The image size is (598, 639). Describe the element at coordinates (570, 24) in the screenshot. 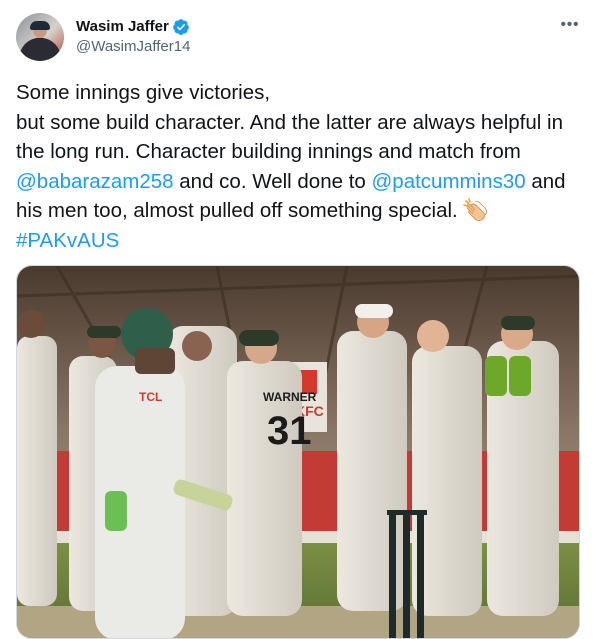

I see `more-horizontal-icon: •••` at that location.